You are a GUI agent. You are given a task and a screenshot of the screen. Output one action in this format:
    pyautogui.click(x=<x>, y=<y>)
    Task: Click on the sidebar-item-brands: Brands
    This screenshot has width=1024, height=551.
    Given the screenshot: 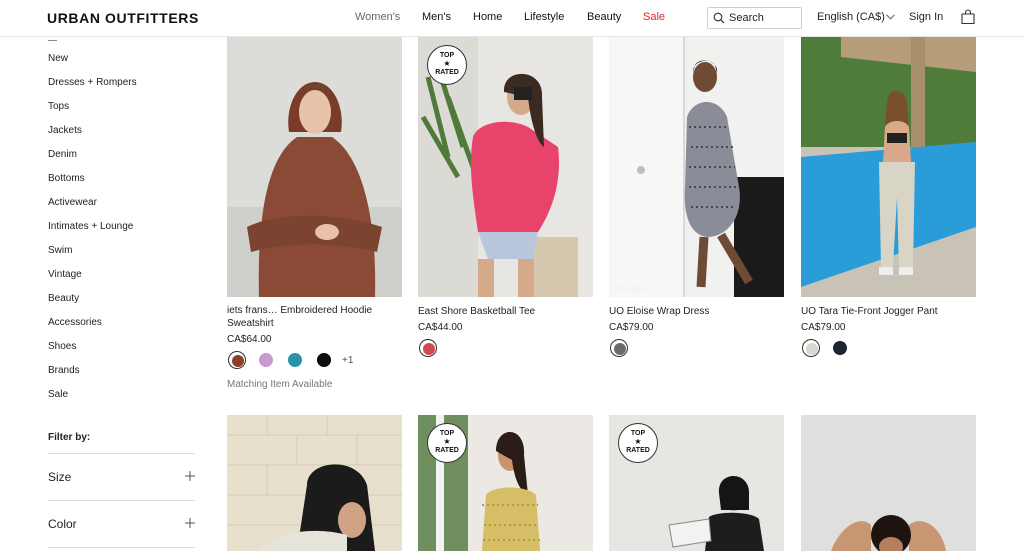 What is the action you would take?
    pyautogui.click(x=64, y=370)
    